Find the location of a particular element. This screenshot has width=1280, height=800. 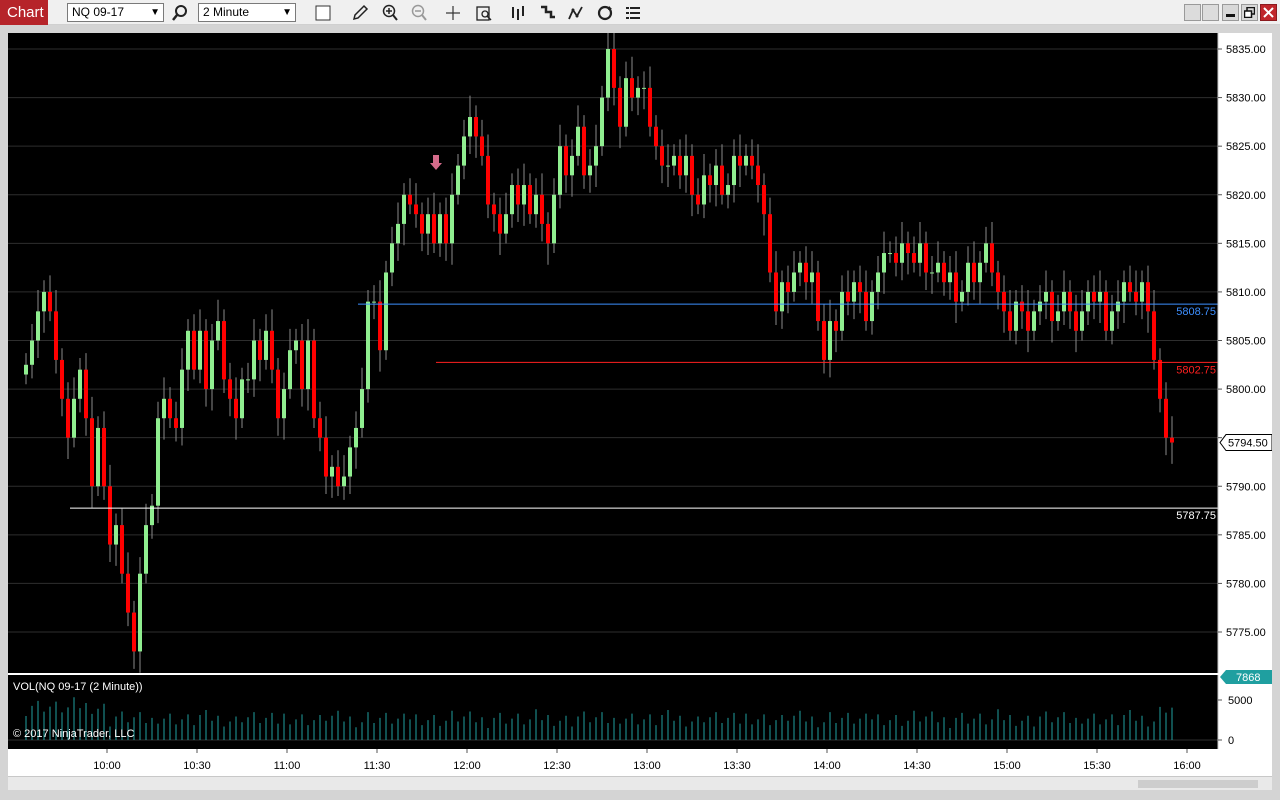

search-icon is located at coordinates (180, 12).